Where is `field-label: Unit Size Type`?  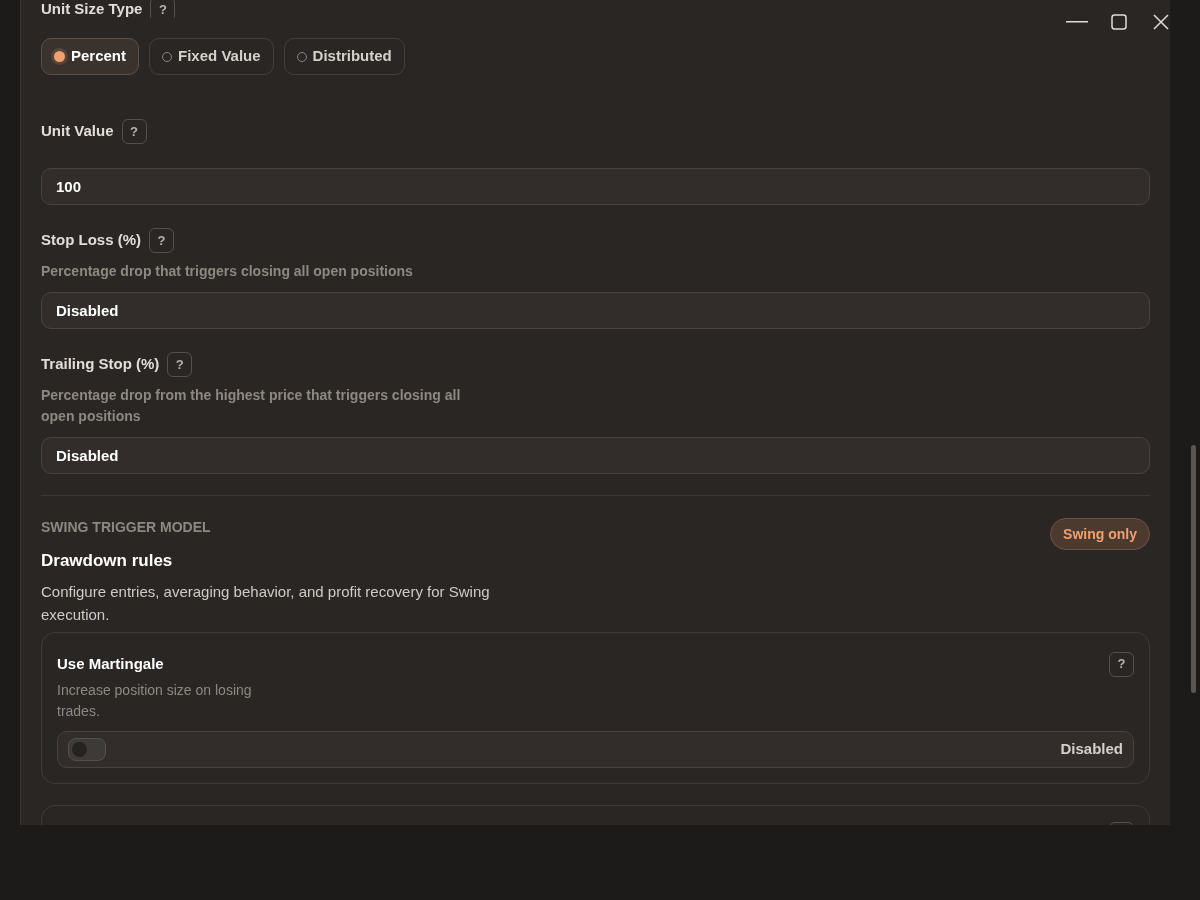 field-label: Unit Size Type is located at coordinates (92, 9).